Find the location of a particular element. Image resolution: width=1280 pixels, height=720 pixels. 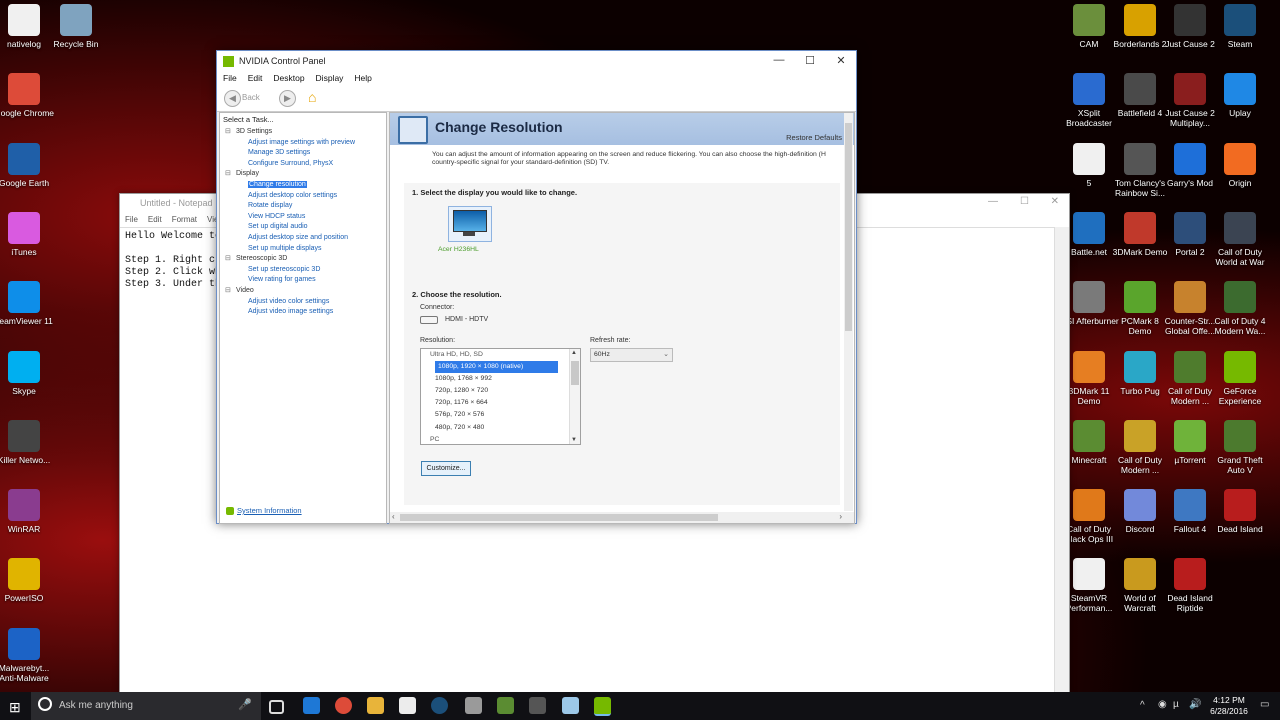

content-horizontal-scrollbar: ‹ › is located at coordinates (622, 517).